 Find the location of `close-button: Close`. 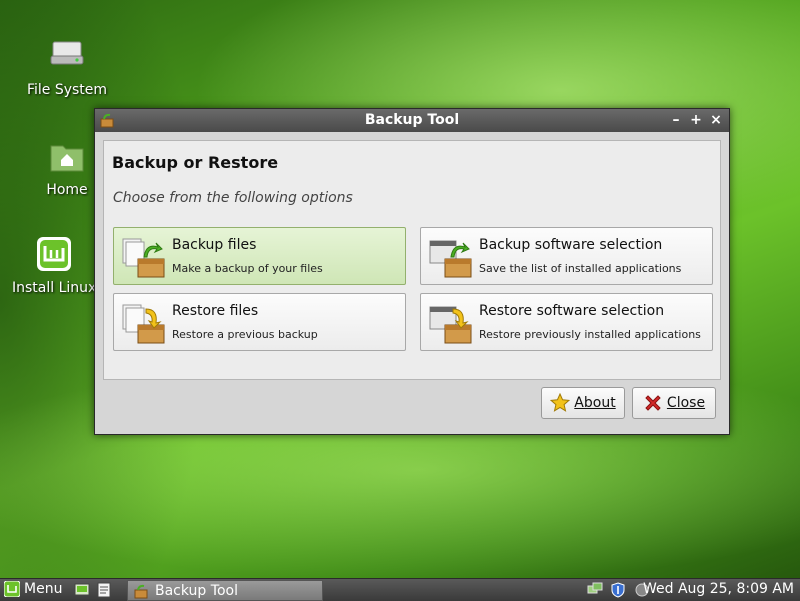

close-button: Close is located at coordinates (674, 403).